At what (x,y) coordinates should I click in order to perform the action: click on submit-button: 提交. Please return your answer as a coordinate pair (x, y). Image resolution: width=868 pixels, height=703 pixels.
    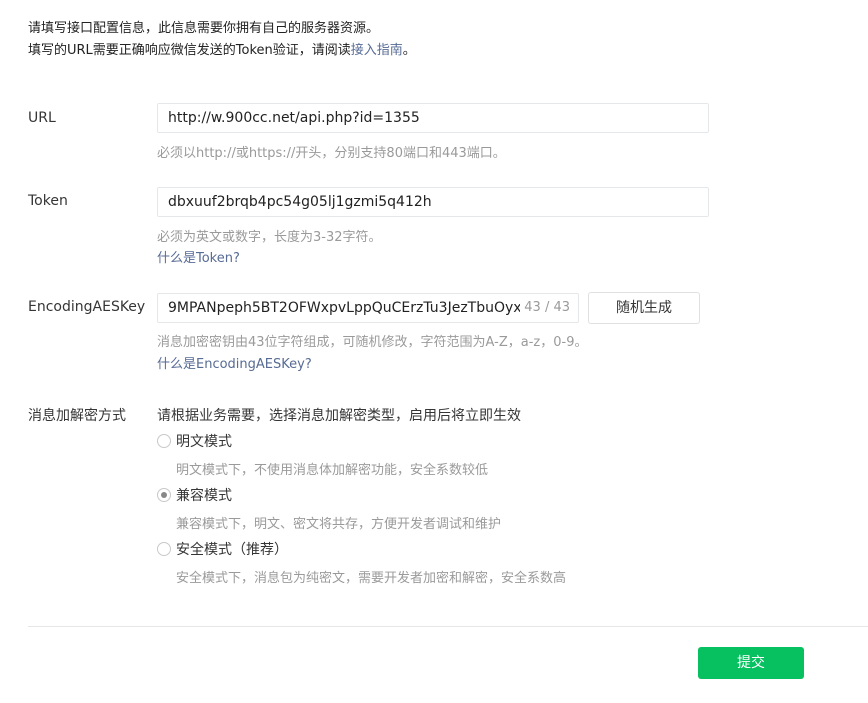
    Looking at the image, I should click on (751, 663).